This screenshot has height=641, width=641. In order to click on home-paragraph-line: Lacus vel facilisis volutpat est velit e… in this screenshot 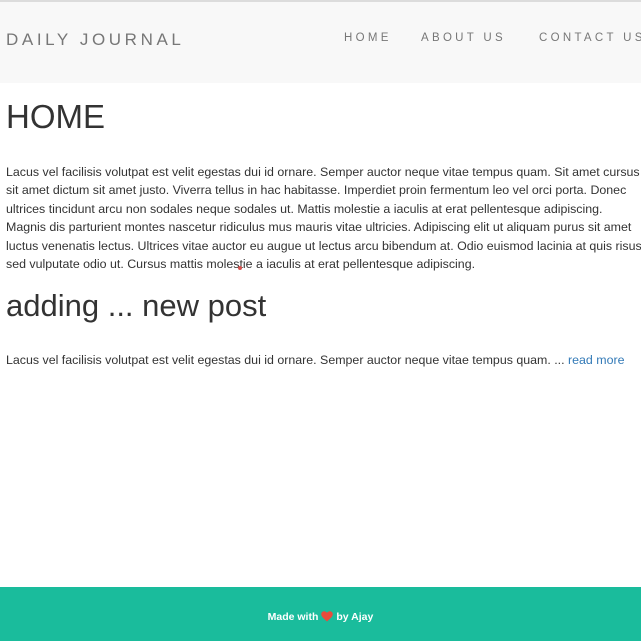, I will do `click(323, 172)`.